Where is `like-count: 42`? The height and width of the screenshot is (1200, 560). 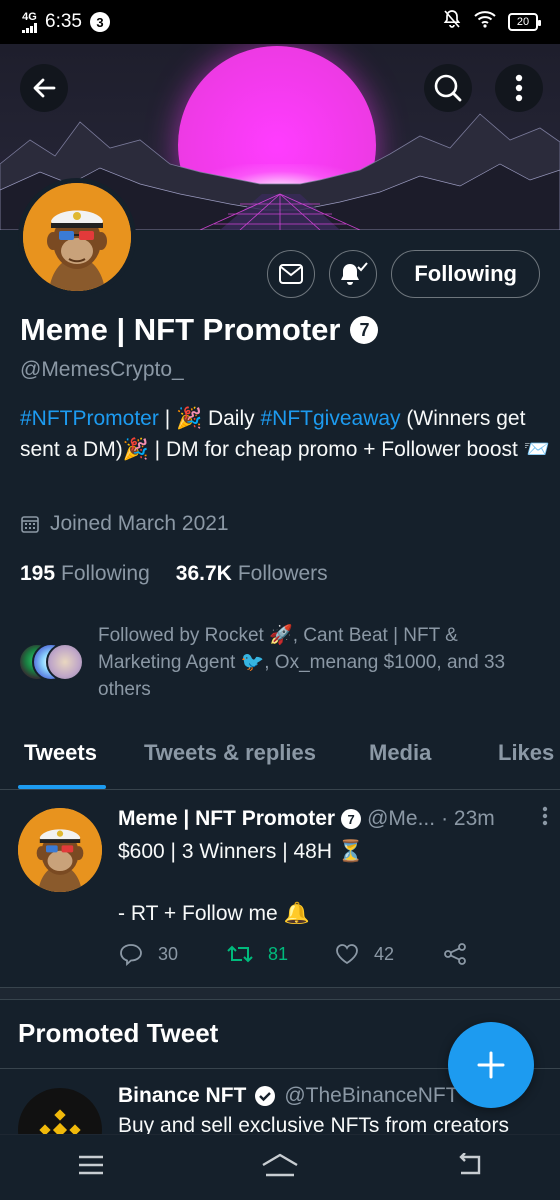
like-count: 42 is located at coordinates (384, 953).